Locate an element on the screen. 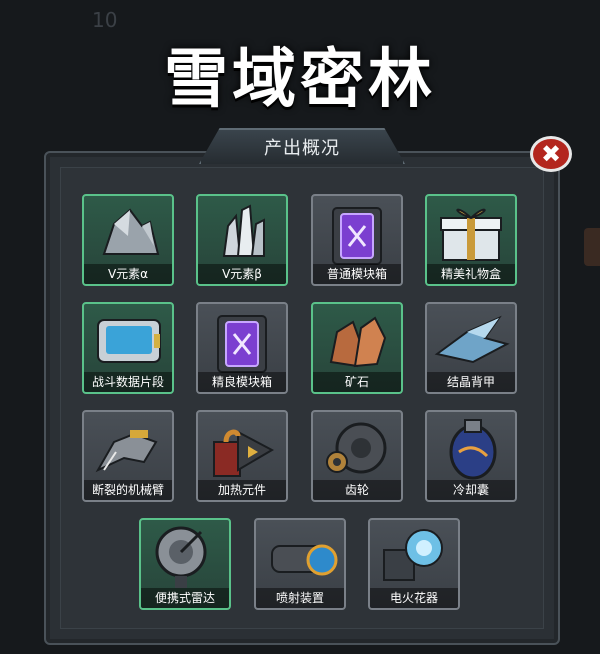 This screenshot has height=654, width=600. item-label: V元素α is located at coordinates (128, 274).